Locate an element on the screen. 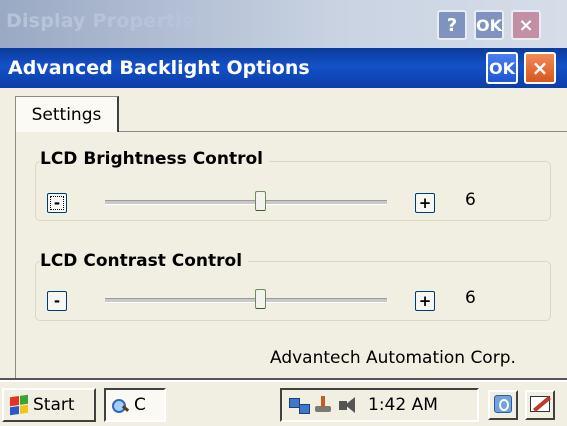 This screenshot has width=567, height=426. brightness-increase-button: + is located at coordinates (425, 203).